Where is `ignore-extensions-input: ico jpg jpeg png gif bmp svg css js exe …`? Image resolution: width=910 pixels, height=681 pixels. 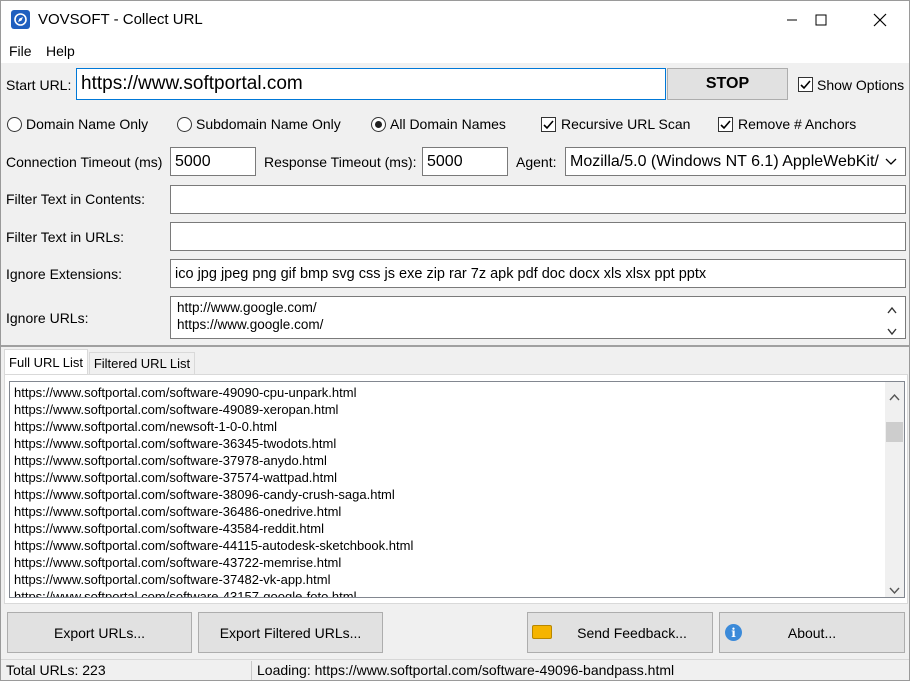 ignore-extensions-input: ico jpg jpeg png gif bmp svg css js exe … is located at coordinates (538, 273).